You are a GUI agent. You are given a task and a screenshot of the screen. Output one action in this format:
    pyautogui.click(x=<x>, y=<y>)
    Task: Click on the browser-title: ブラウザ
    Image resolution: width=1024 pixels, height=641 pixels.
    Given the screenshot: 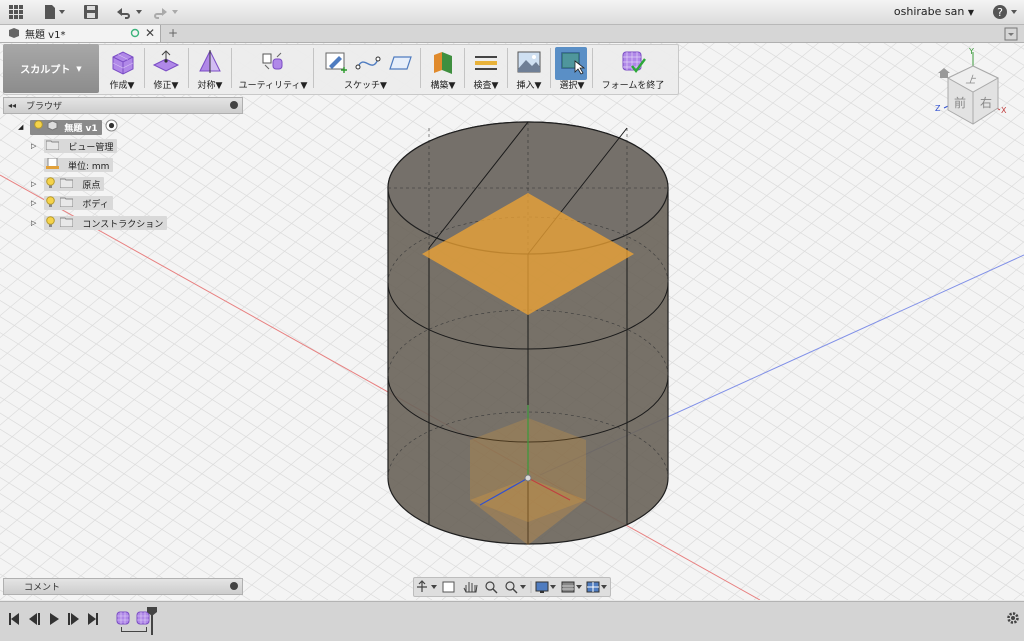 What is the action you would take?
    pyautogui.click(x=44, y=107)
    